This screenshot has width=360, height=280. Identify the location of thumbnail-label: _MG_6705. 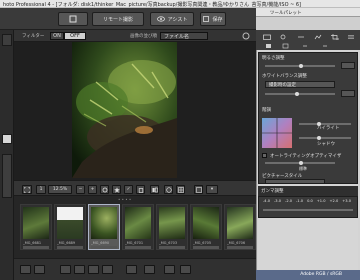
(202, 243).